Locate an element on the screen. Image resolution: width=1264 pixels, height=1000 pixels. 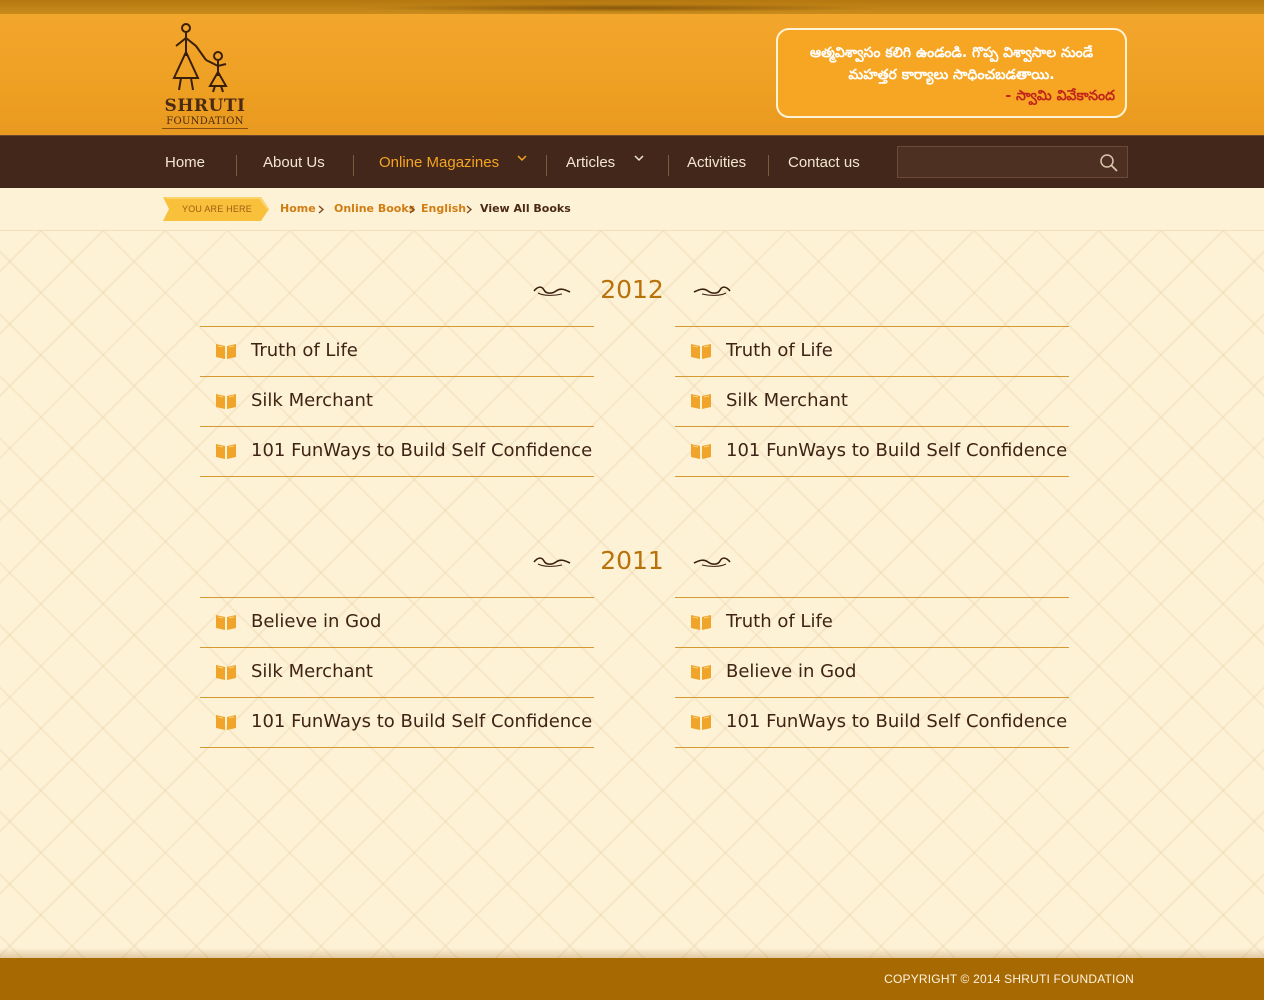
year-heading: 2012 is located at coordinates (632, 290).